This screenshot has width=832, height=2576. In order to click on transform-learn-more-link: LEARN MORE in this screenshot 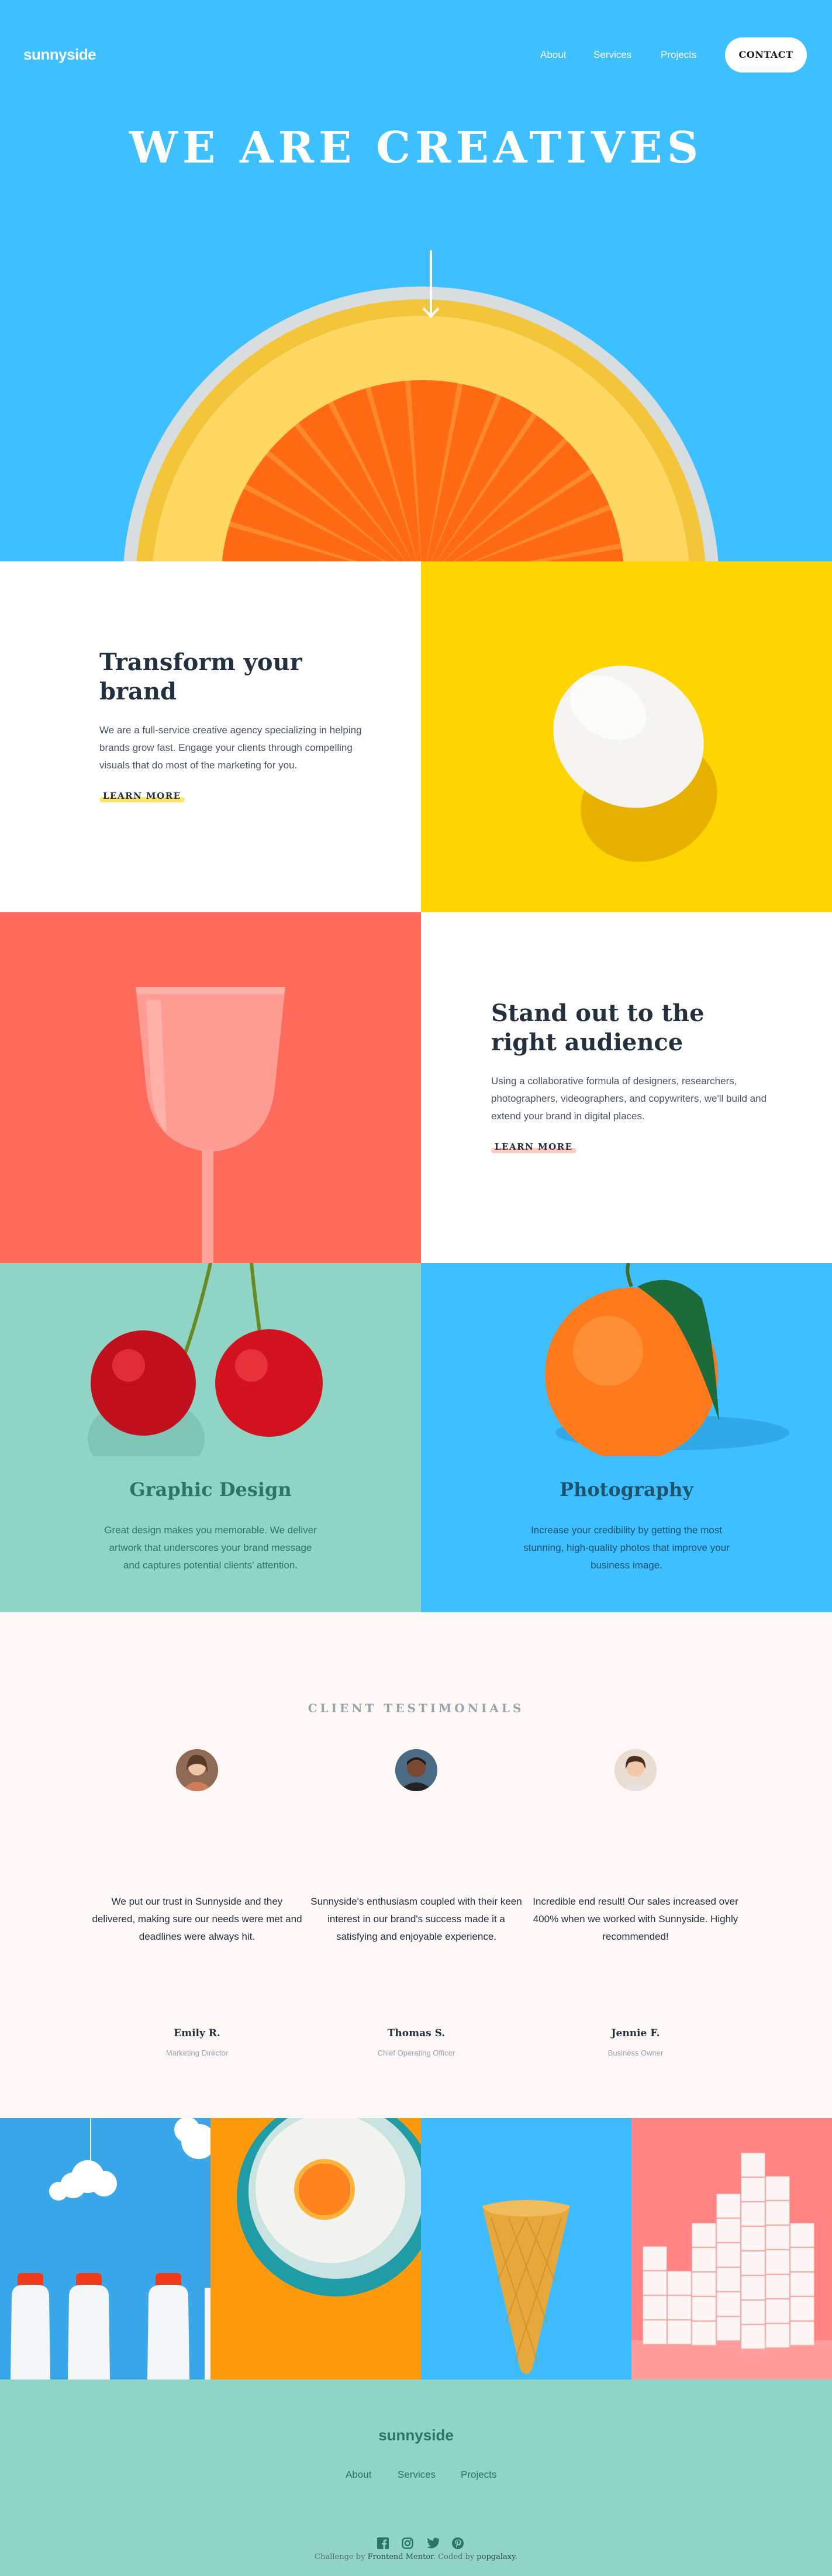, I will do `click(142, 796)`.